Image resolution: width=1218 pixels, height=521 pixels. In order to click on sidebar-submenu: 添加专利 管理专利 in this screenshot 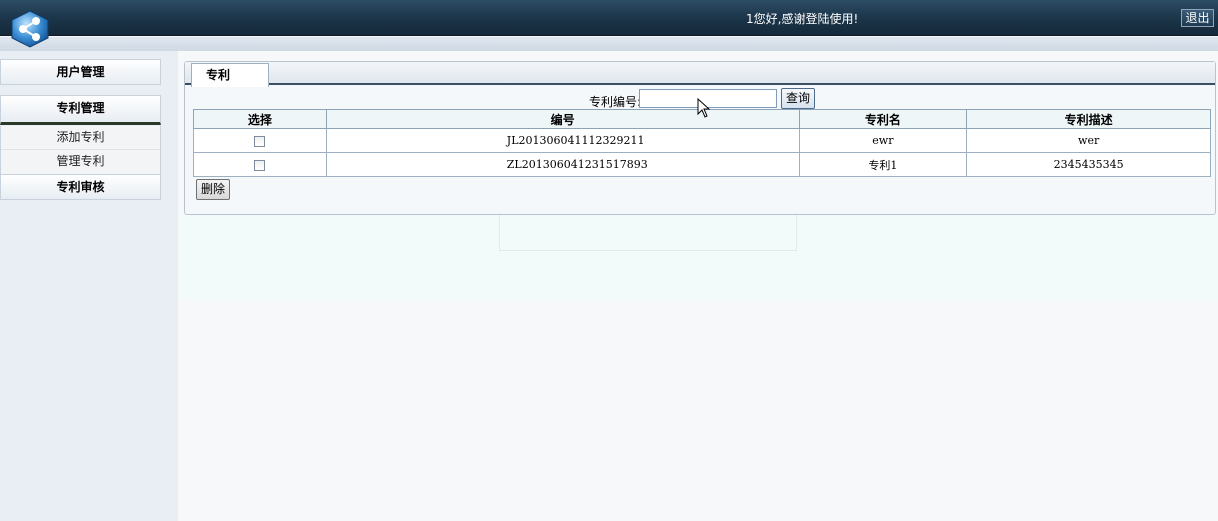, I will do `click(80, 150)`.